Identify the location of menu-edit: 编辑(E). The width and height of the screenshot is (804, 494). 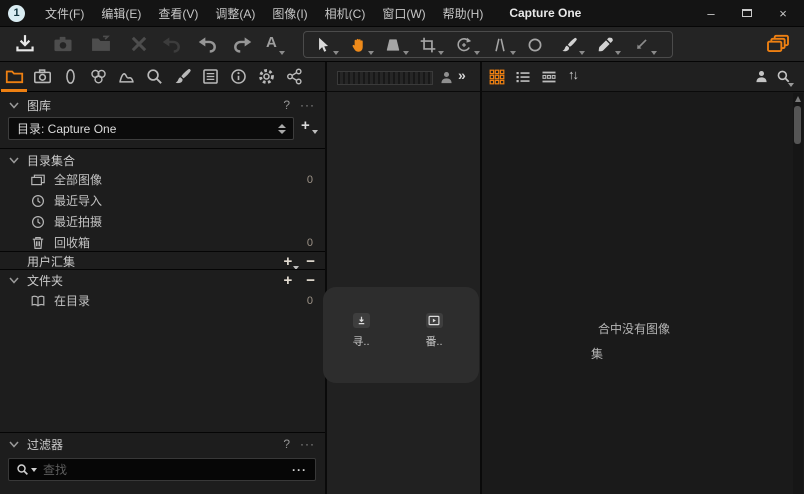
(121, 13).